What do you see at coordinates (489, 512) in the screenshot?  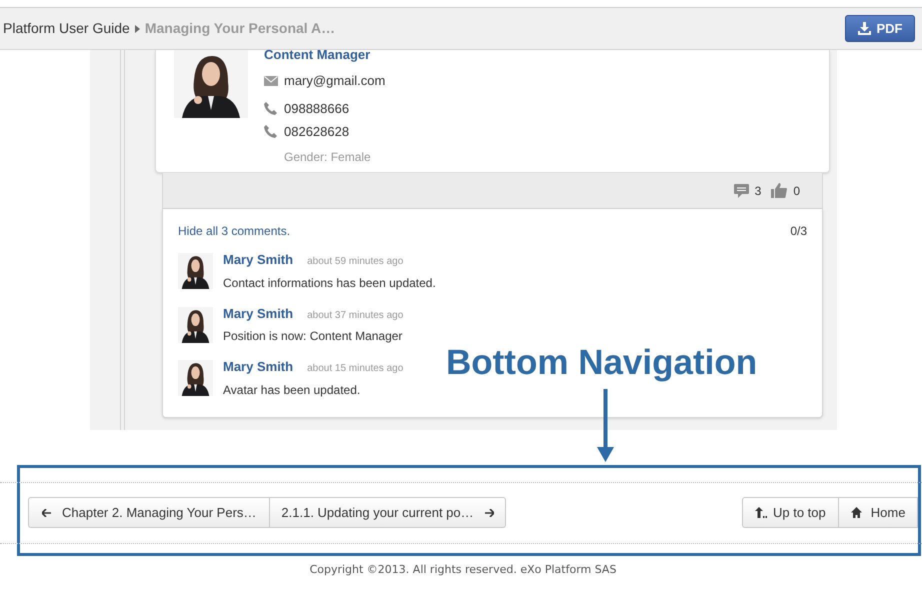 I see `right-arrow-icon` at bounding box center [489, 512].